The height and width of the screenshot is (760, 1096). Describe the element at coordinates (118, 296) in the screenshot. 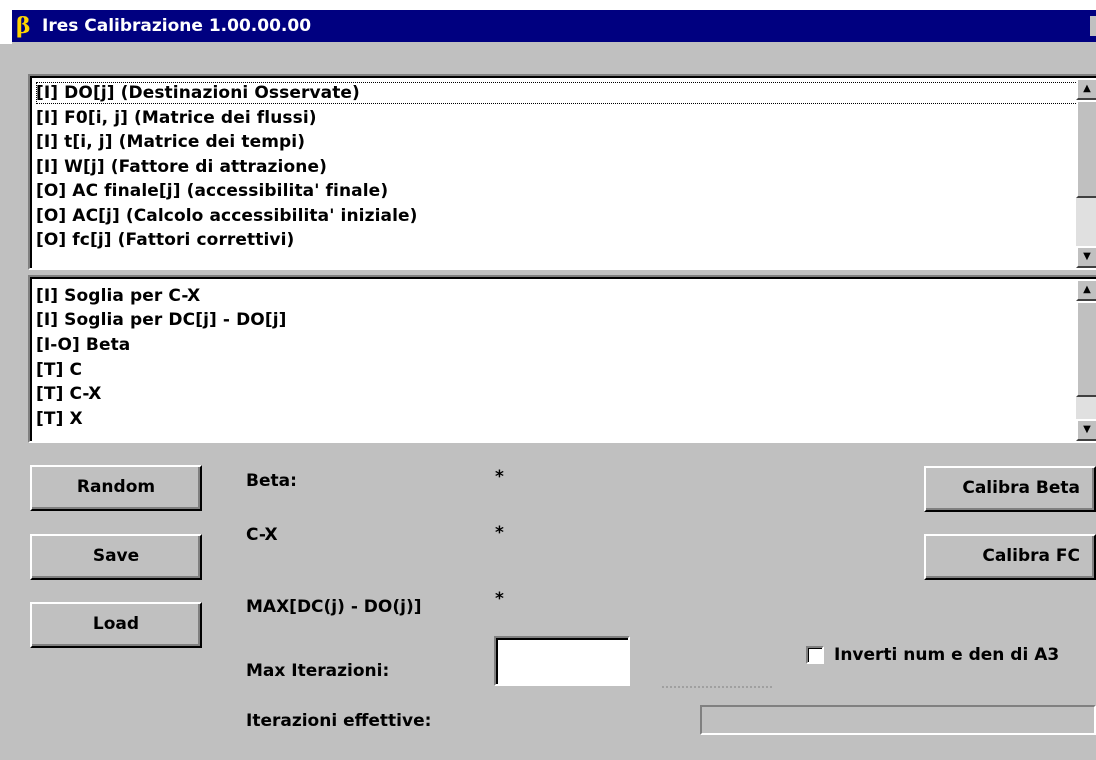

I see `list-item: [I] Soglia per C-X` at that location.